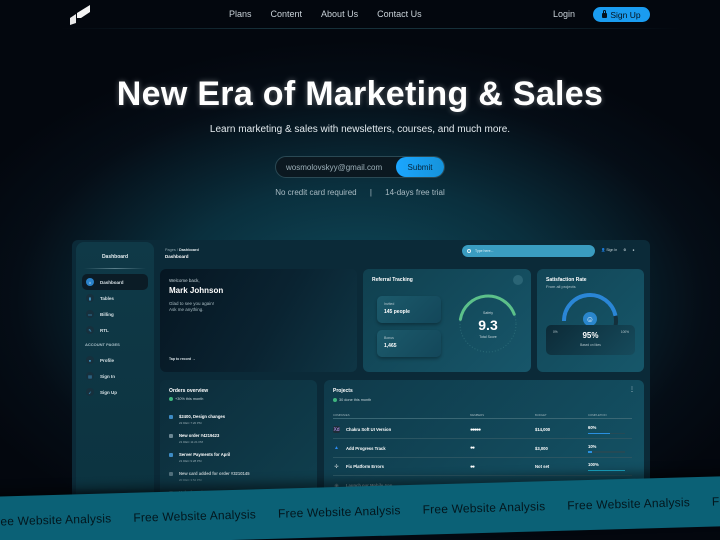 The width and height of the screenshot is (720, 540). Describe the element at coordinates (115, 298) in the screenshot. I see `sidebar-item-tables: ▮ Tables` at that location.